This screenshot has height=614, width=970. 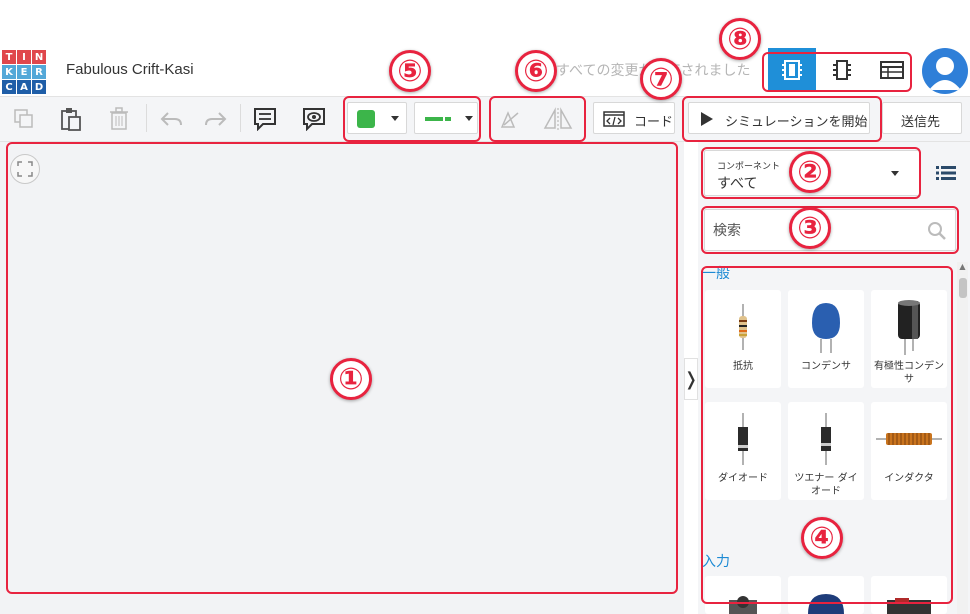 What do you see at coordinates (826, 439) in the screenshot?
I see `zener-diode-icon` at bounding box center [826, 439].